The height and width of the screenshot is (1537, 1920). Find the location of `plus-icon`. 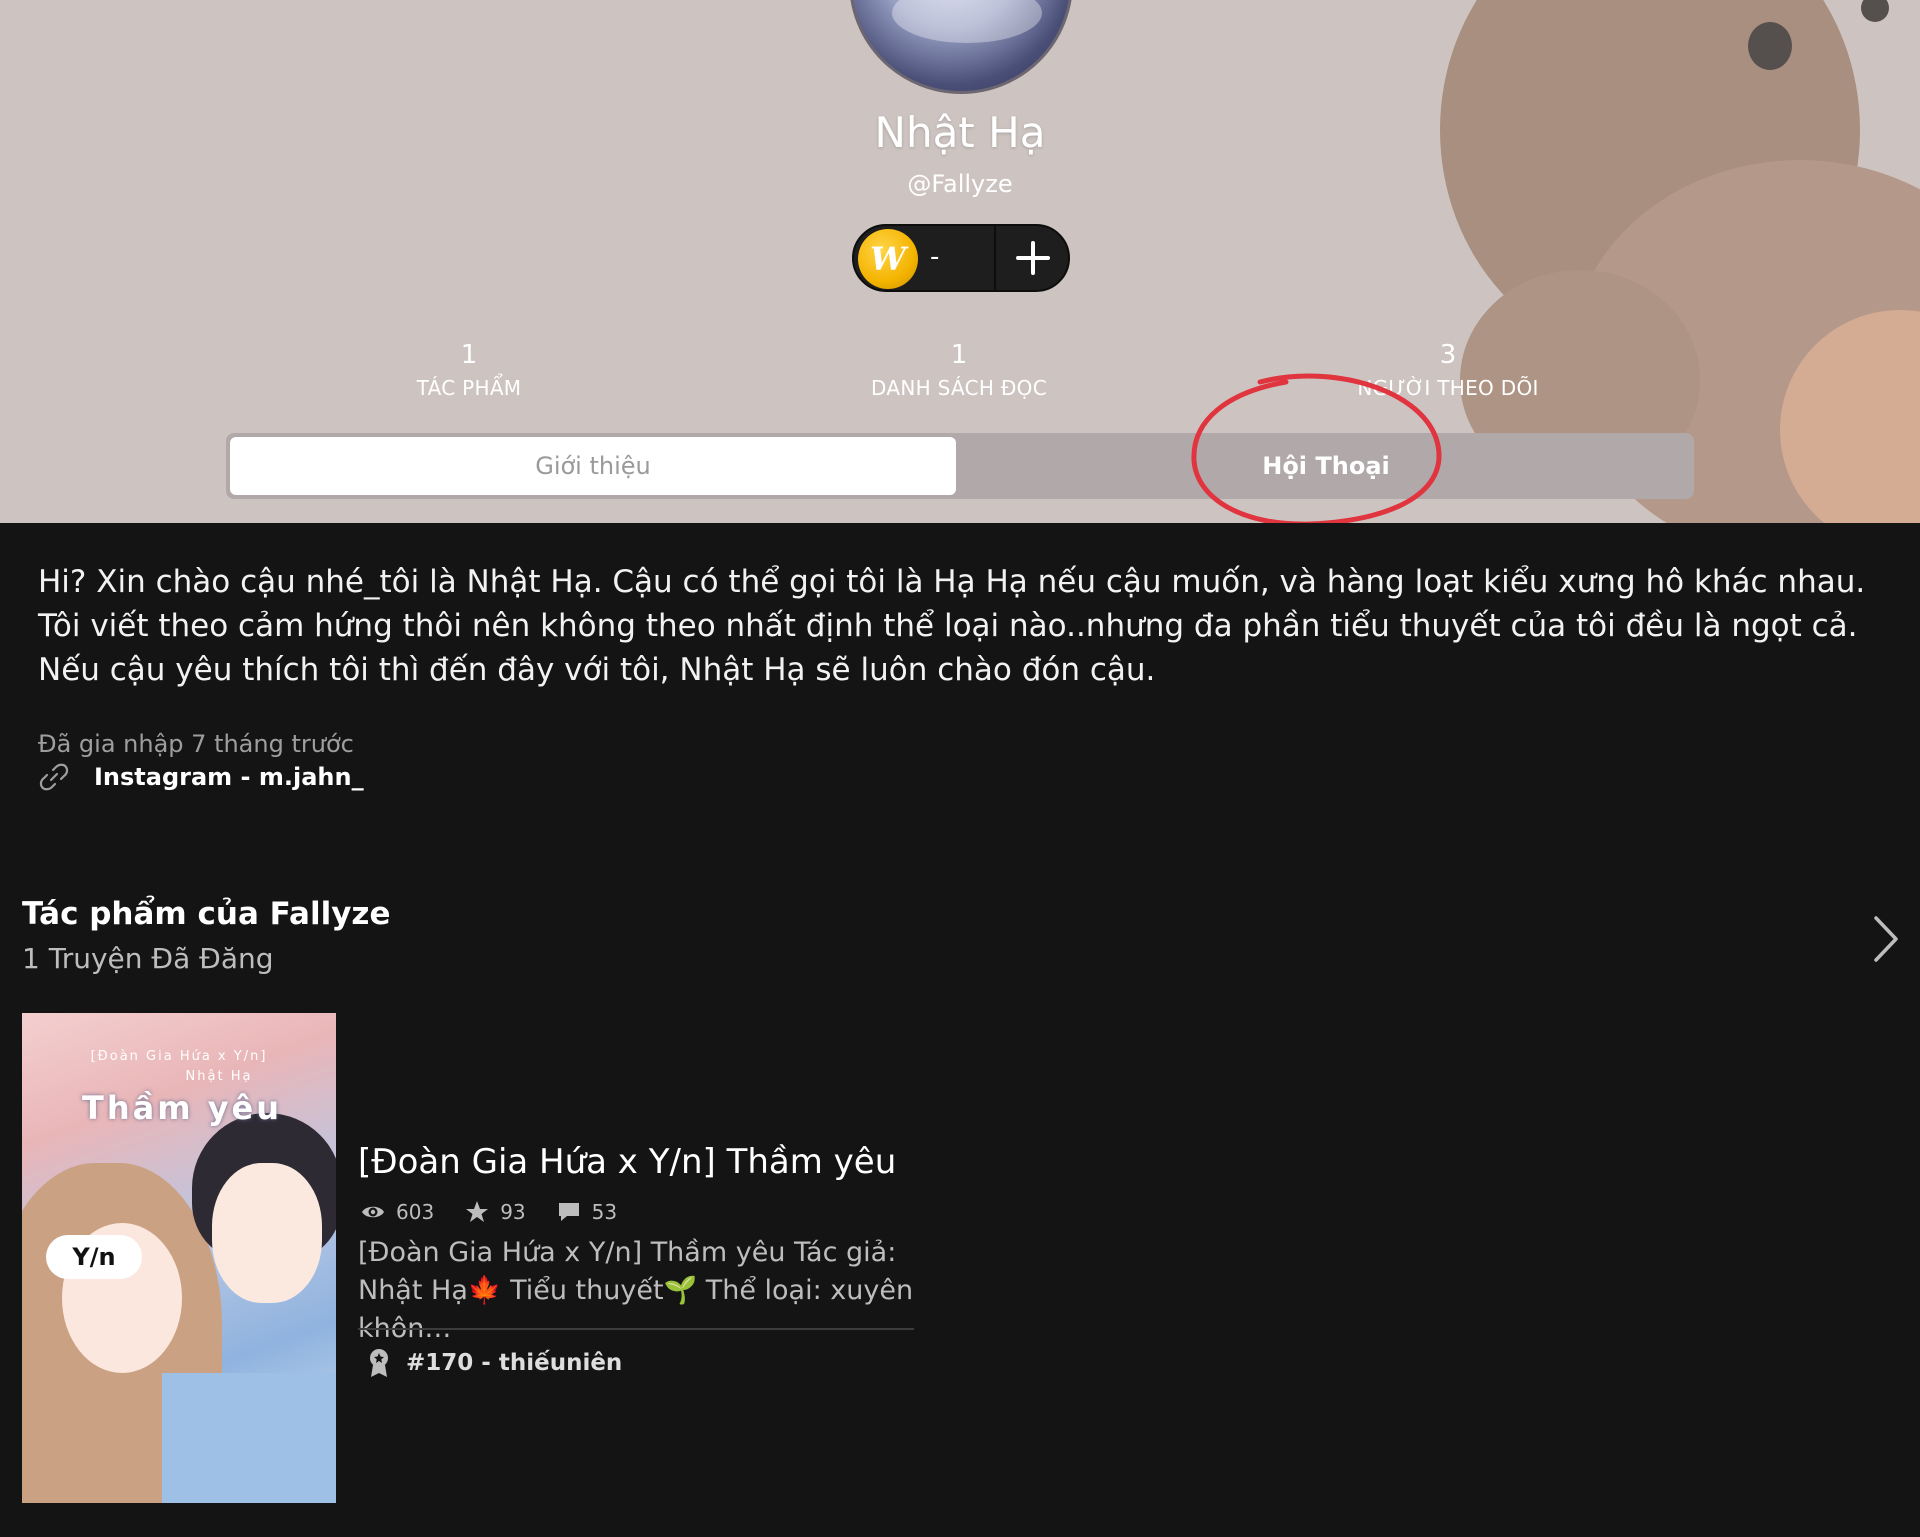

plus-icon is located at coordinates (1033, 258).